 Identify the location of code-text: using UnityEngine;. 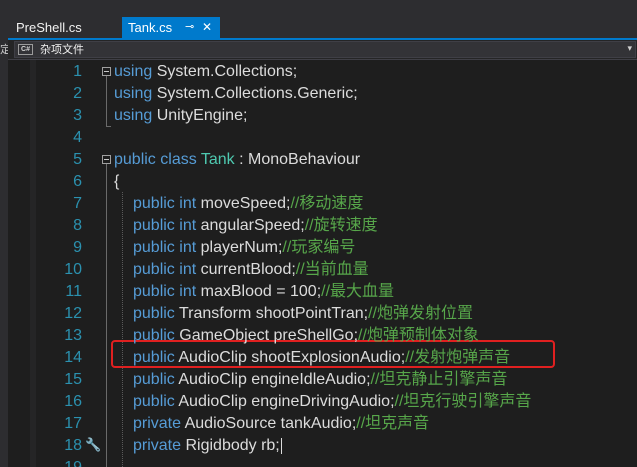
(180, 116).